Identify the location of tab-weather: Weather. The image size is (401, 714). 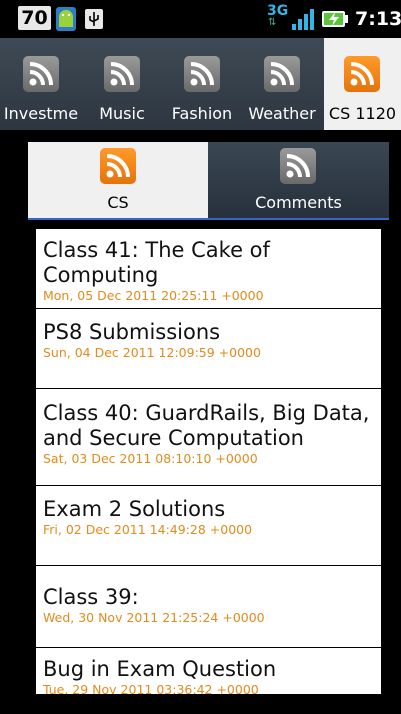
(282, 84).